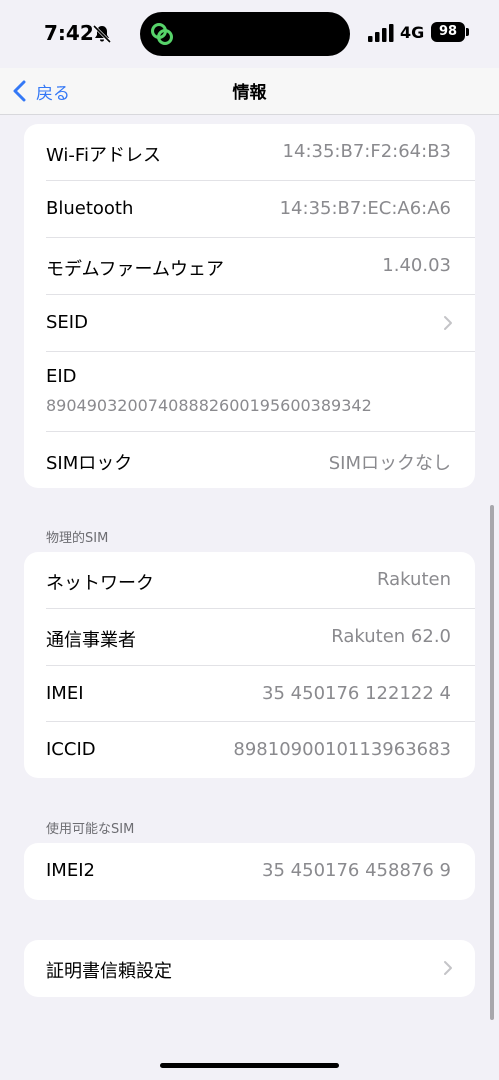 Image resolution: width=499 pixels, height=1080 pixels. I want to click on page-title: 情報, so click(249, 93).